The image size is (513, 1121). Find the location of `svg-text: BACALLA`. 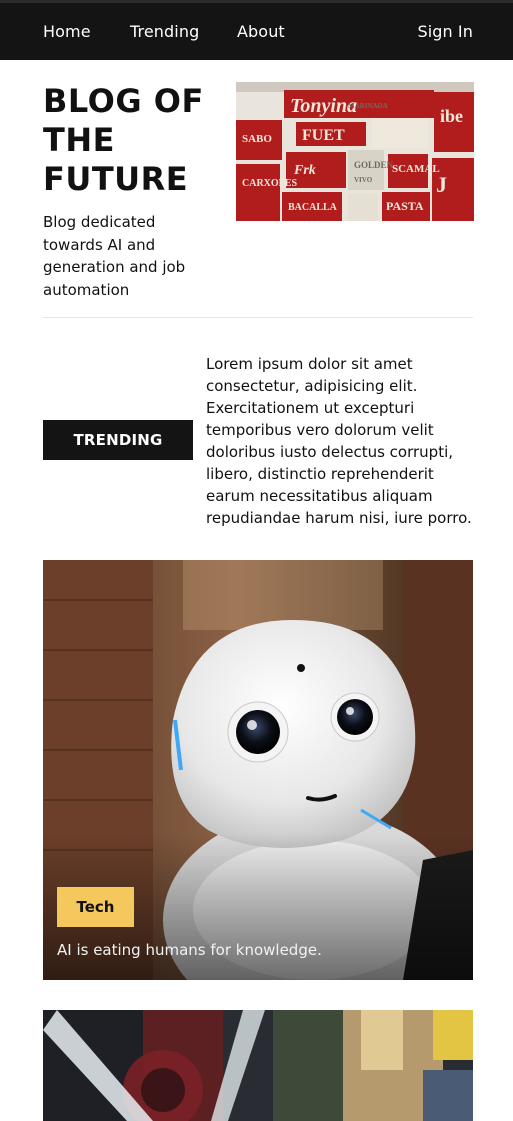

svg-text: BACALLA is located at coordinates (313, 207).